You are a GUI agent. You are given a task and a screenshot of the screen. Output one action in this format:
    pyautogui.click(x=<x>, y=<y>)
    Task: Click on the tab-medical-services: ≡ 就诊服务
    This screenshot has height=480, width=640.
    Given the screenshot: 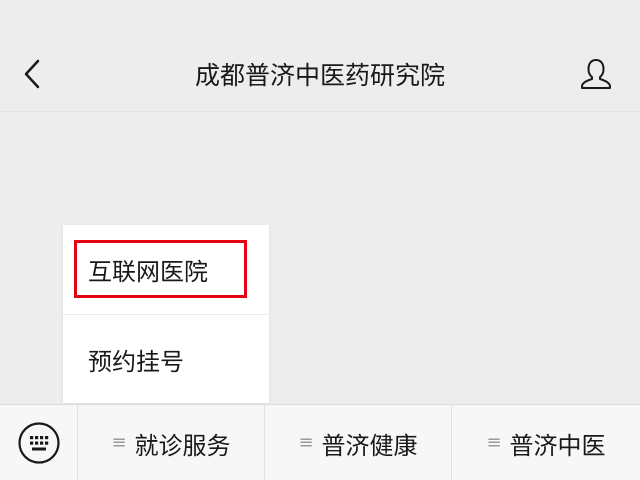 What is the action you would take?
    pyautogui.click(x=171, y=442)
    